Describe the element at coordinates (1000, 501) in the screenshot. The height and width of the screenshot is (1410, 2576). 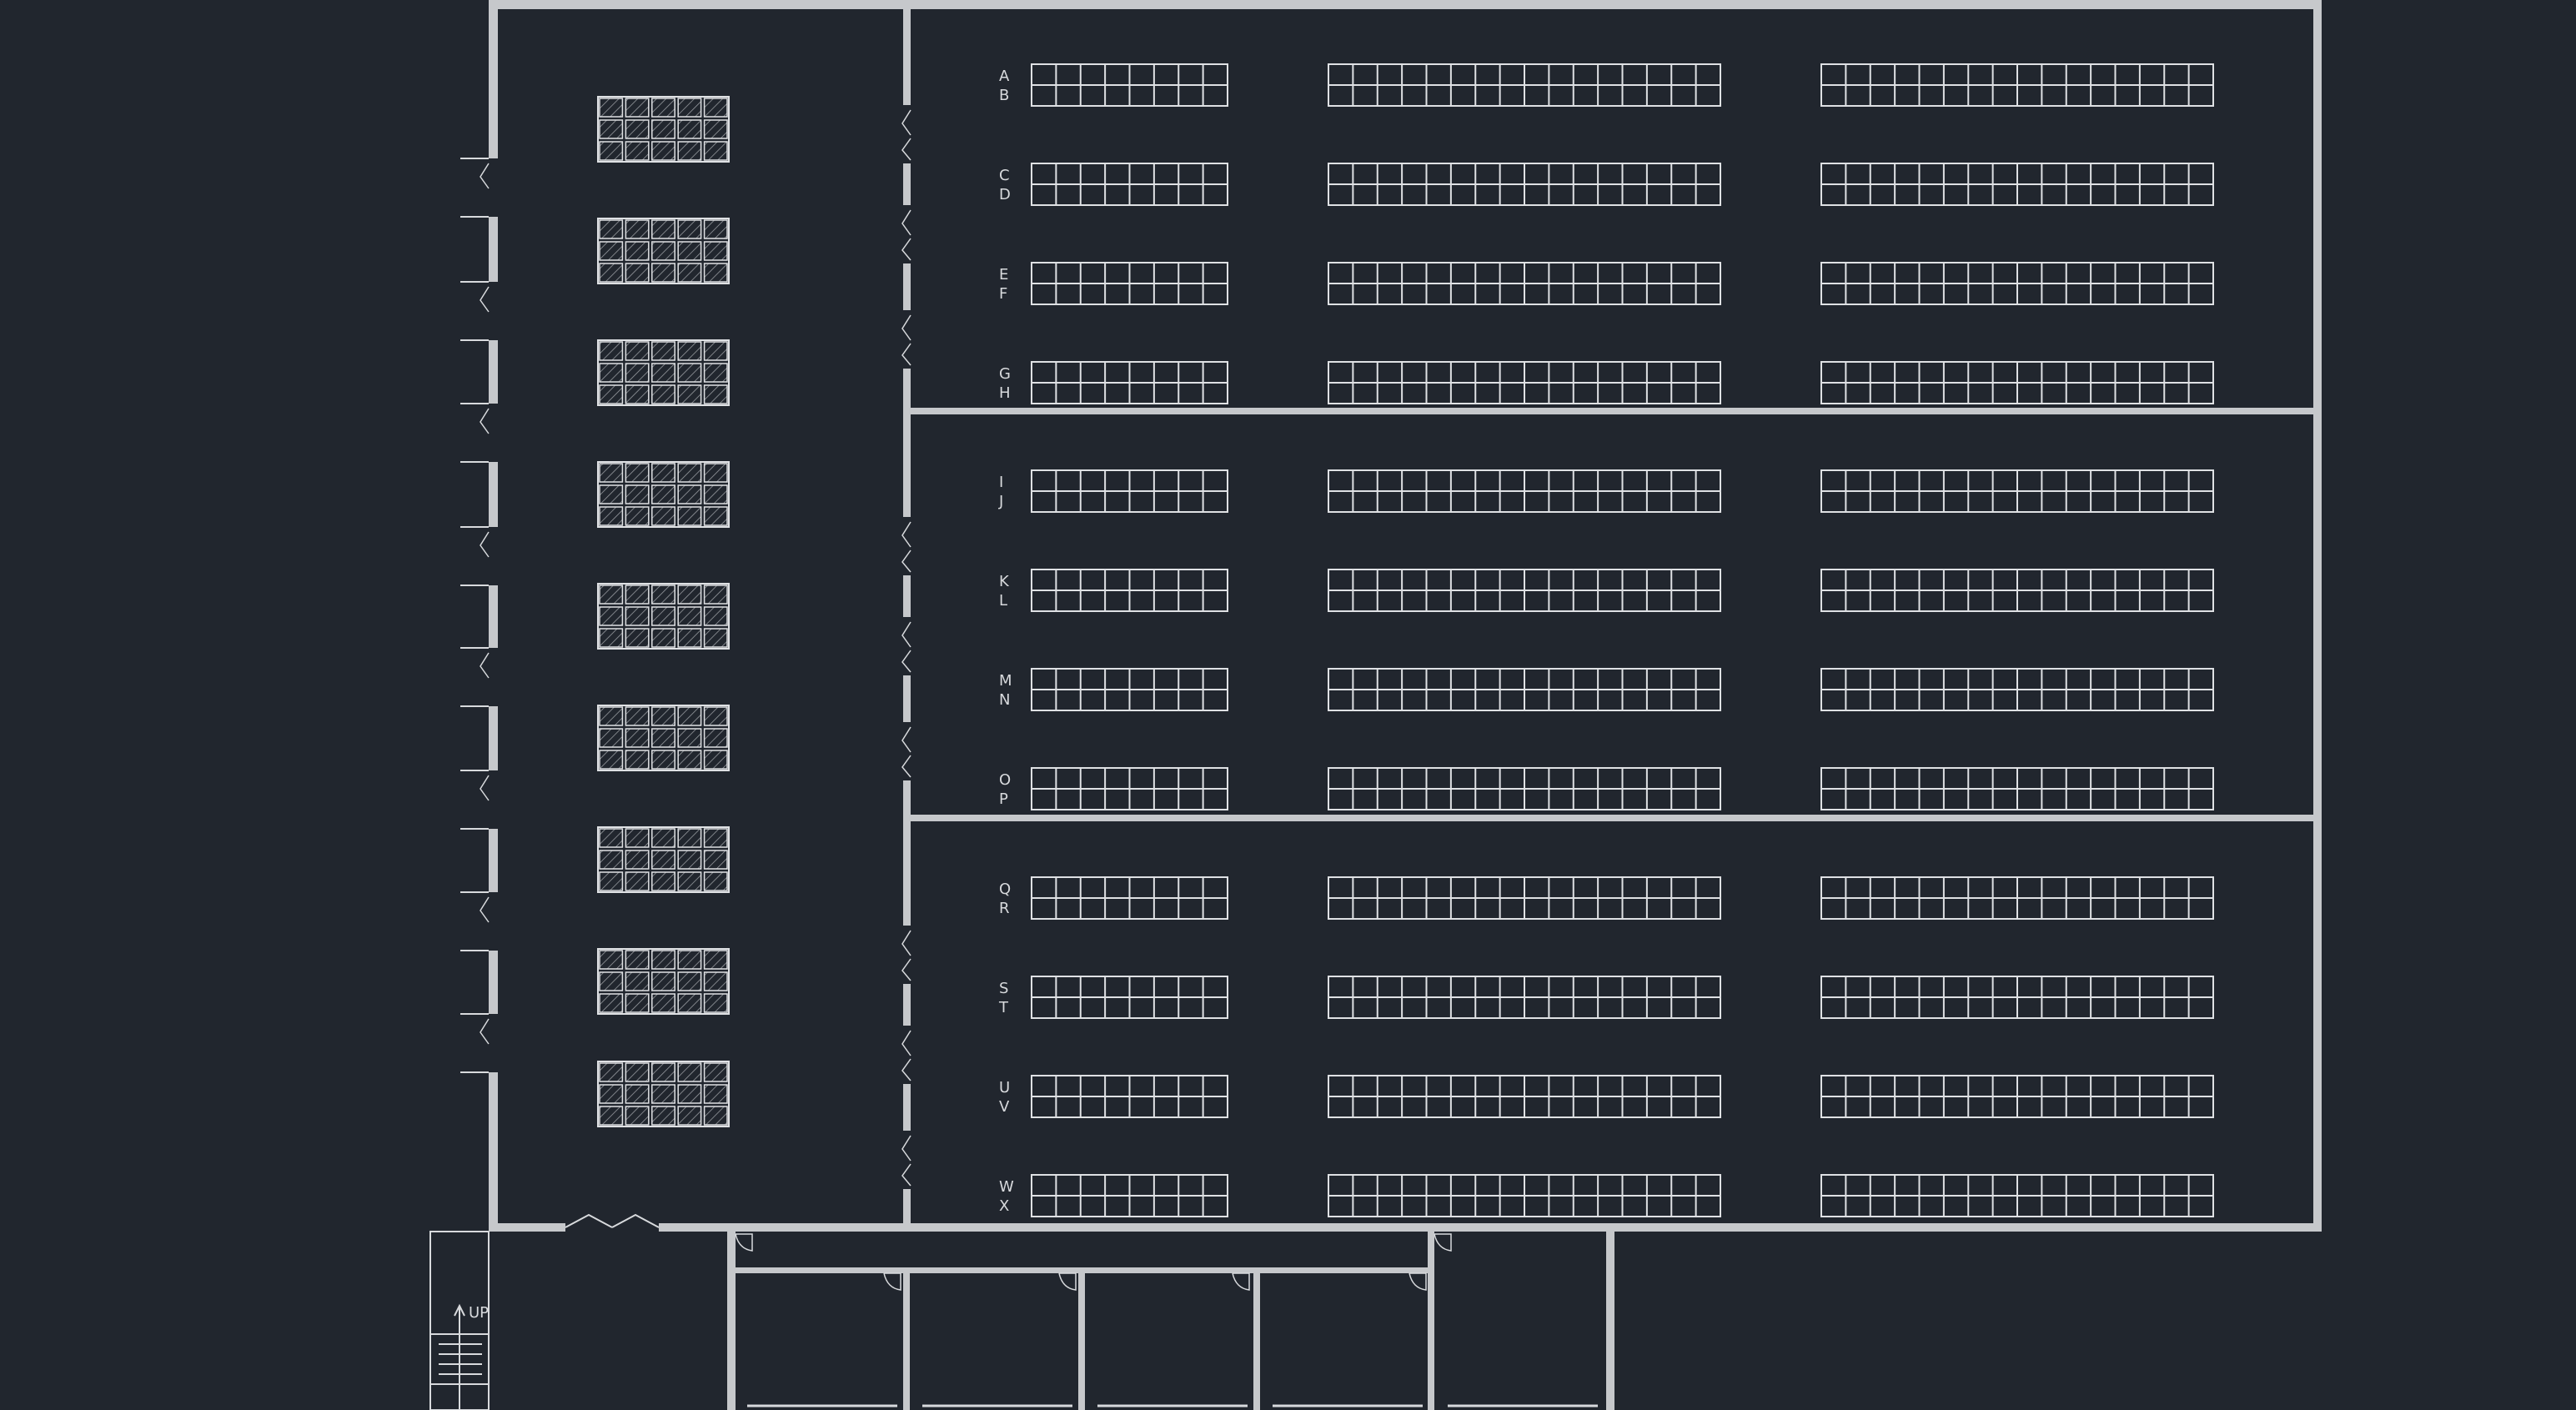
I see `aisle-label-bottom: J` at that location.